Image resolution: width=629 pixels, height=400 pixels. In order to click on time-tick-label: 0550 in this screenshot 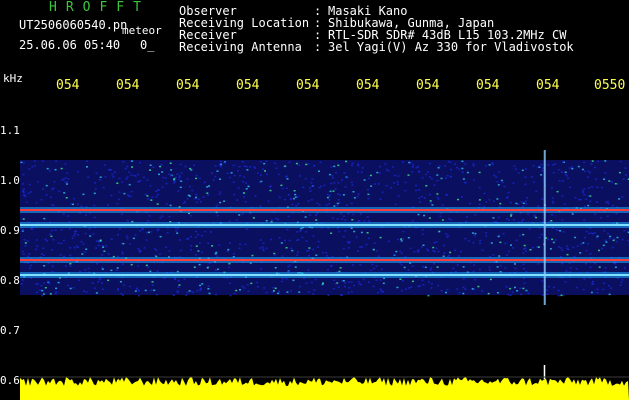, I will do `click(610, 85)`.